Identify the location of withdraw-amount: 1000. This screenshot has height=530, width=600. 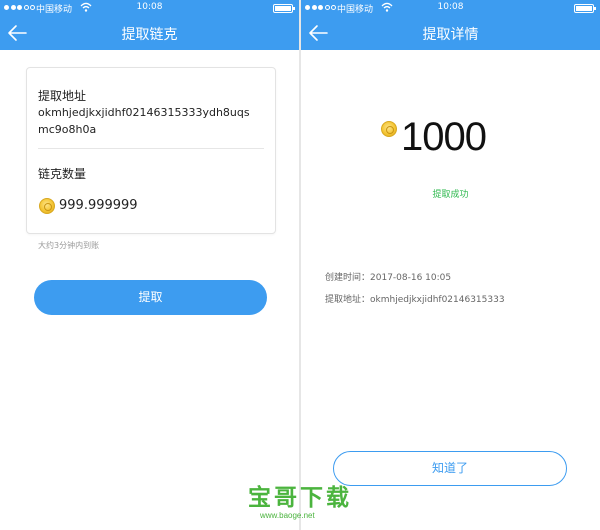
(444, 137).